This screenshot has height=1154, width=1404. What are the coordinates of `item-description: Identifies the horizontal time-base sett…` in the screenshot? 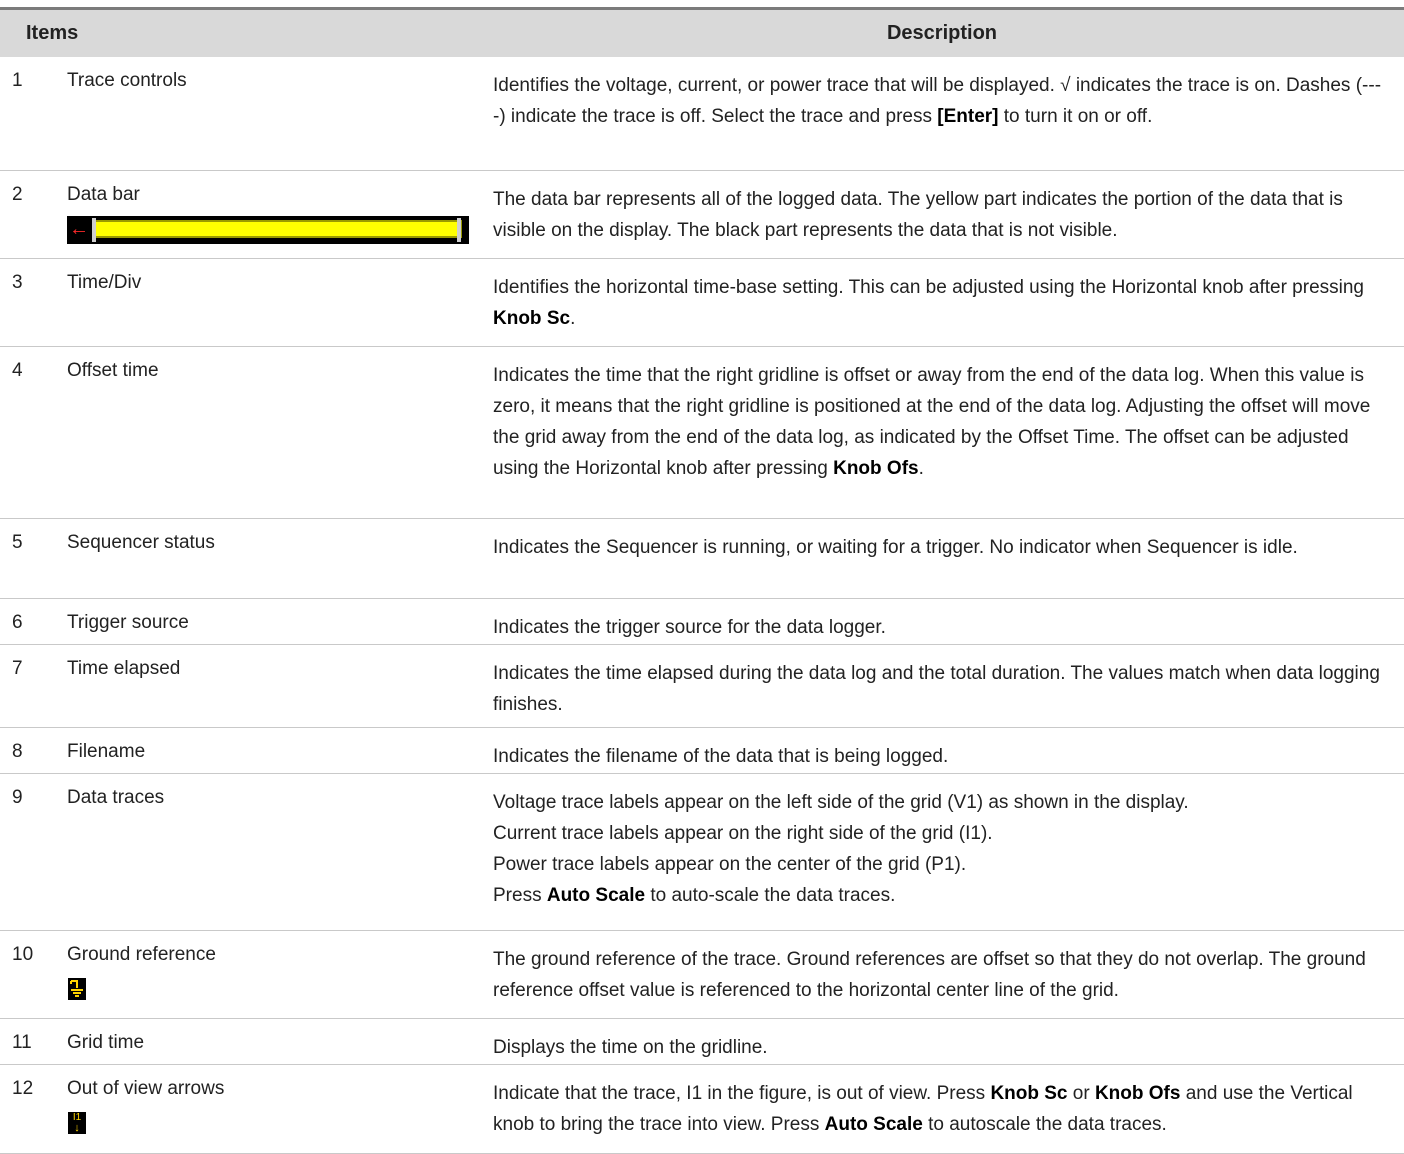 It's located at (943, 303).